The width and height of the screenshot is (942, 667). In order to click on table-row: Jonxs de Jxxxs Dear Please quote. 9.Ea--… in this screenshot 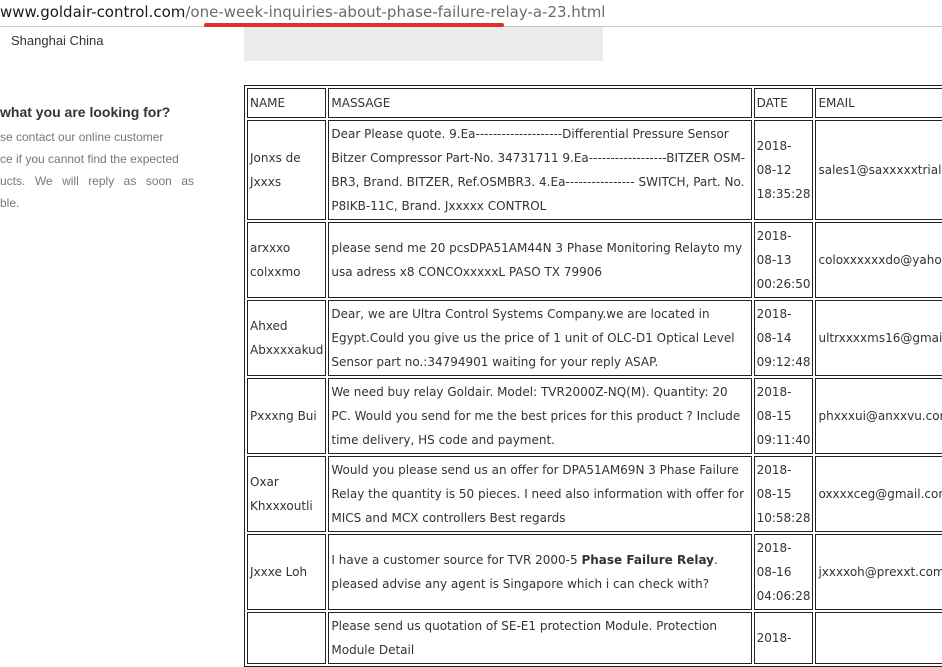, I will do `click(594, 170)`.